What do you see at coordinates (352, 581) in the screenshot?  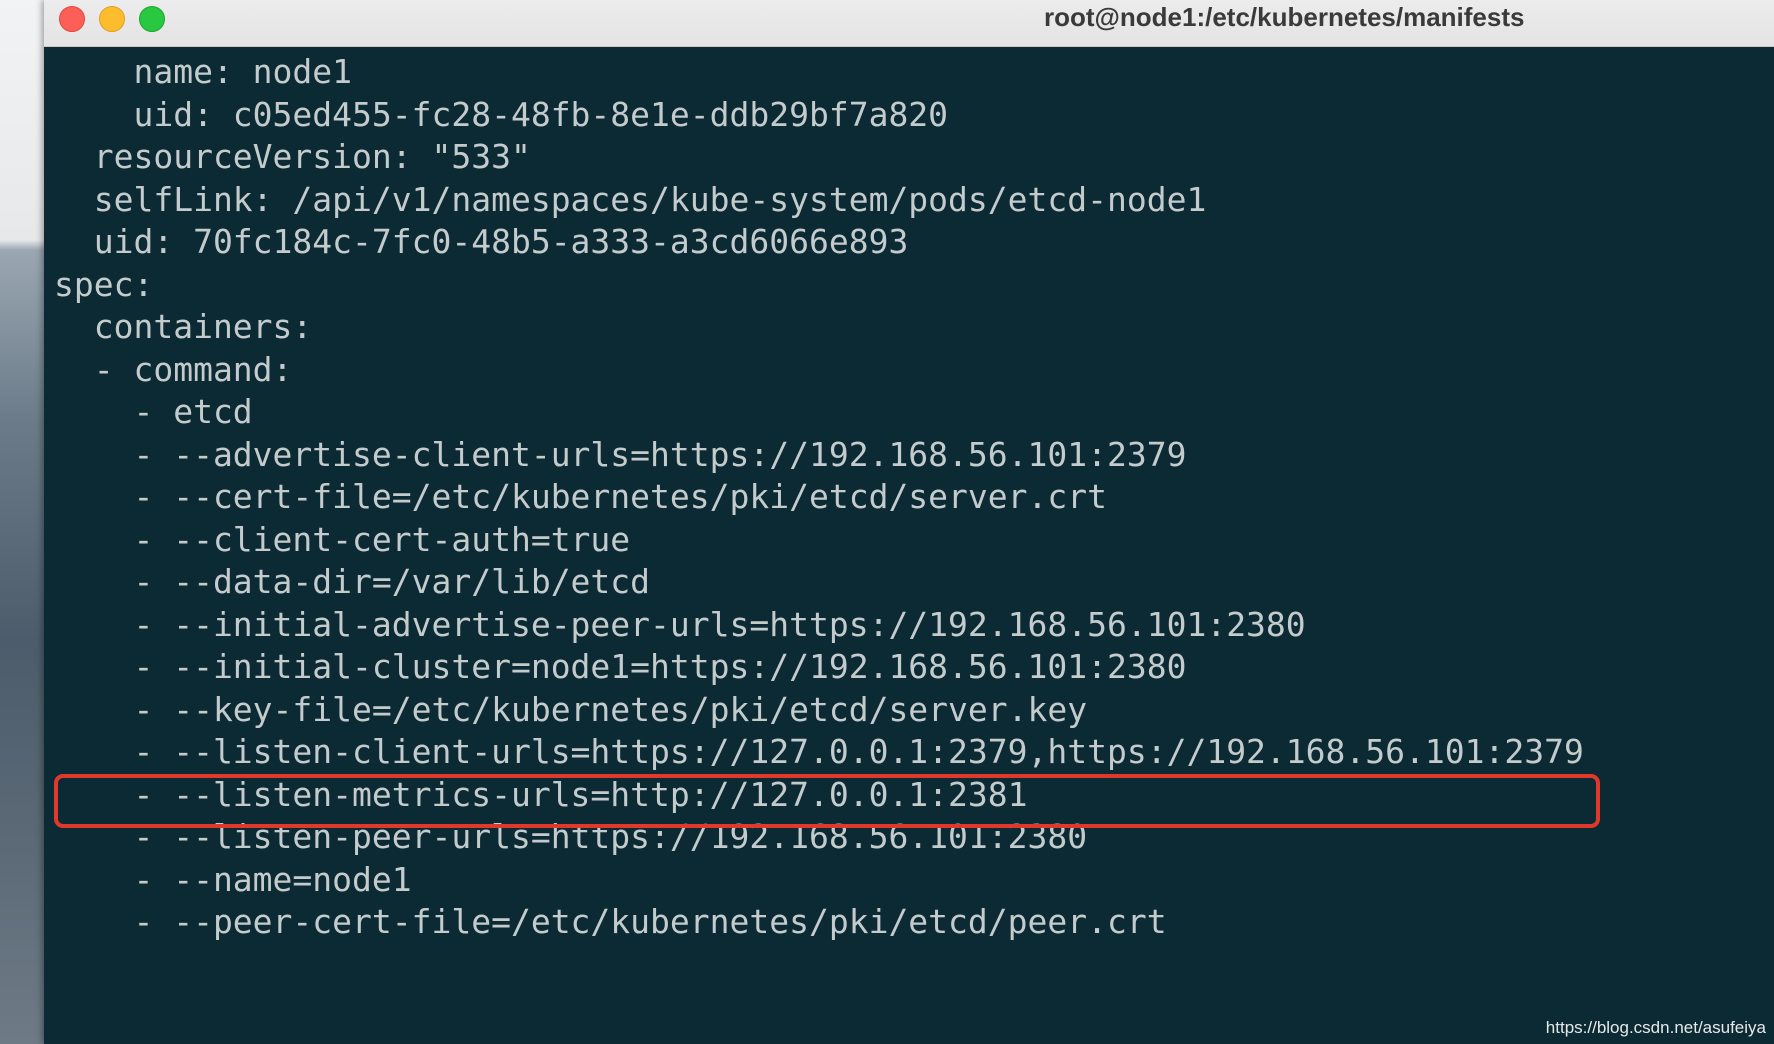 I see `terminal-line: - --data-dir=/var/lib/etcd` at bounding box center [352, 581].